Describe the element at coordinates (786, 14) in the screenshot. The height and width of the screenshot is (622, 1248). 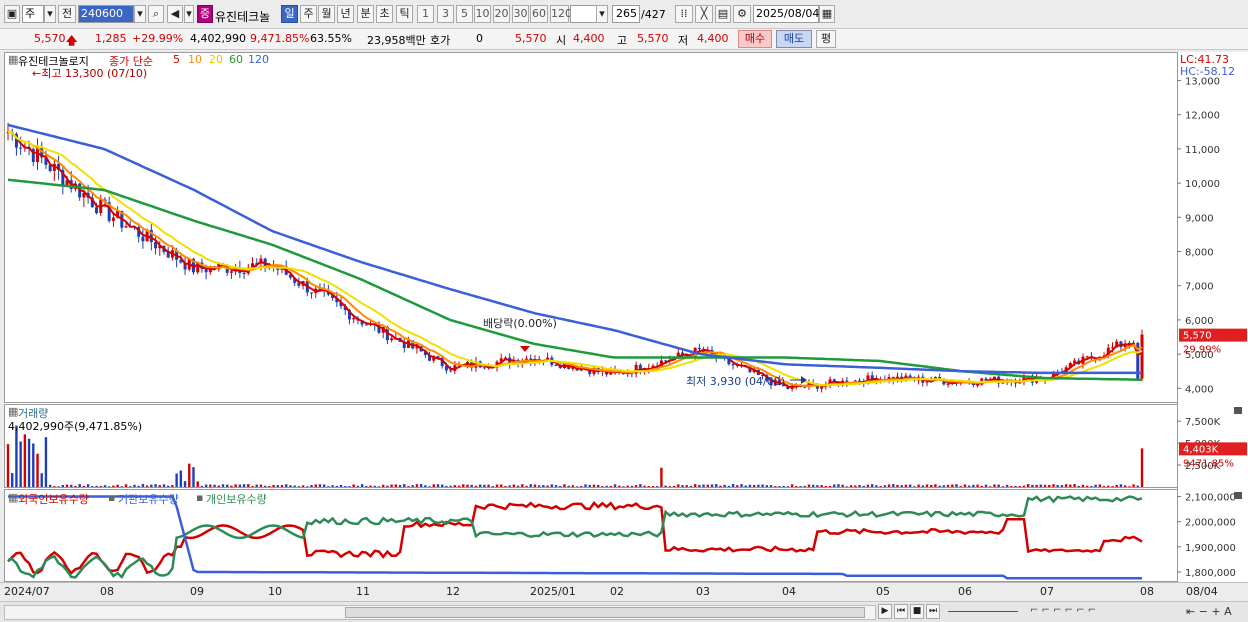
I see `date-input: 2025/08/04` at that location.